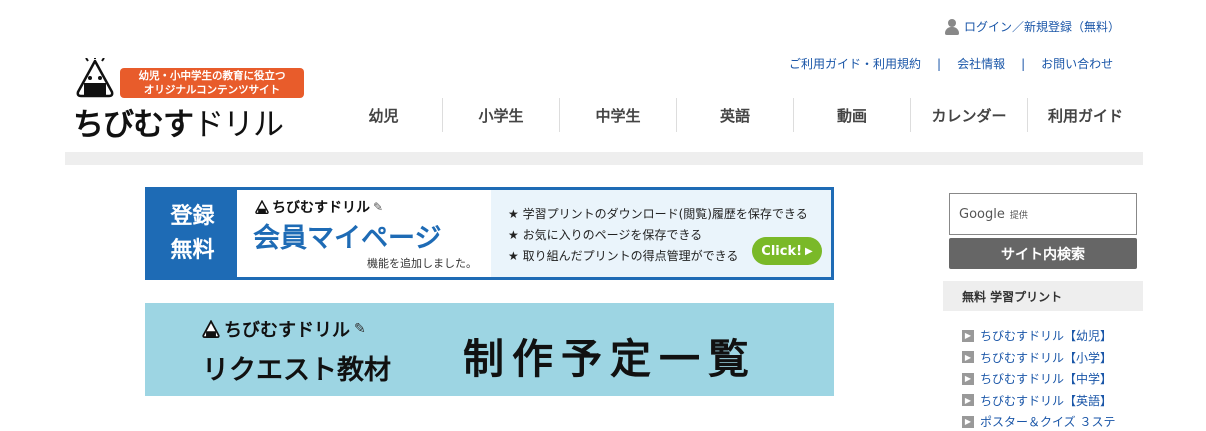 Image resolution: width=1206 pixels, height=431 pixels. I want to click on request-title: リクエスト教材, so click(296, 370).